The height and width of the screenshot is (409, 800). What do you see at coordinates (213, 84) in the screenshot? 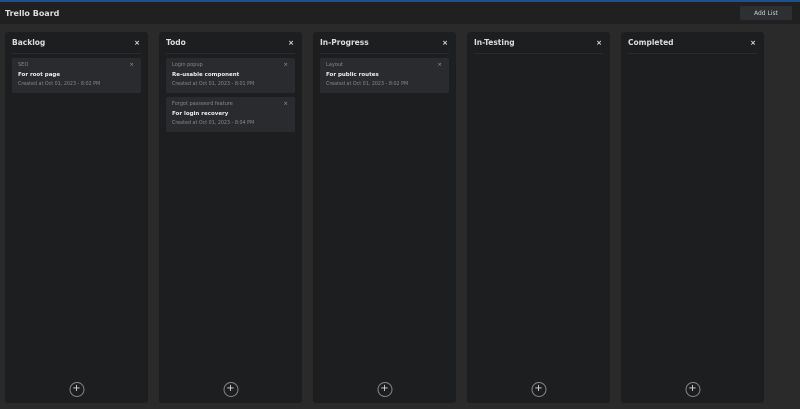
I see `card-date: Created at Oct 01, 2023 - 8:01 PM` at bounding box center [213, 84].